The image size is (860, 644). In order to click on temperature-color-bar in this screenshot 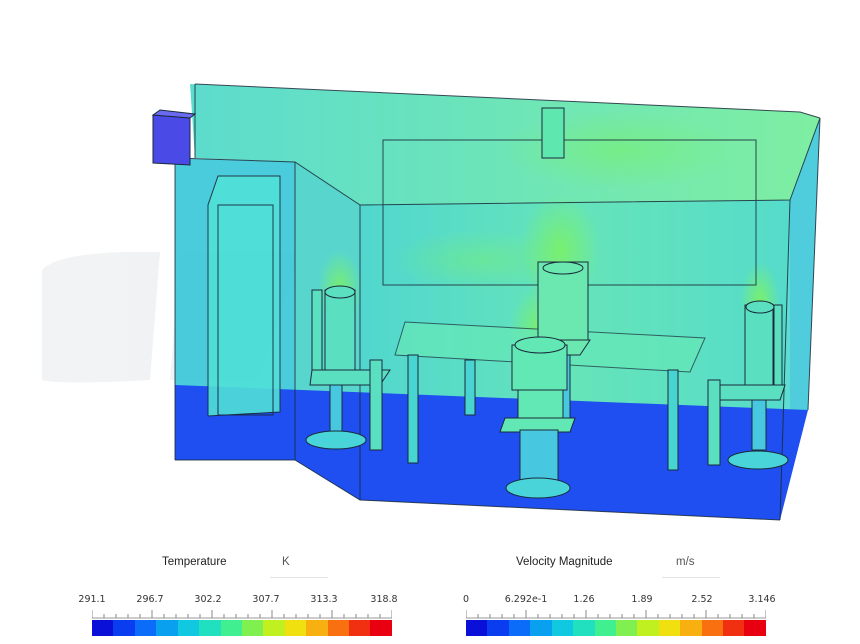, I will do `click(242, 628)`.